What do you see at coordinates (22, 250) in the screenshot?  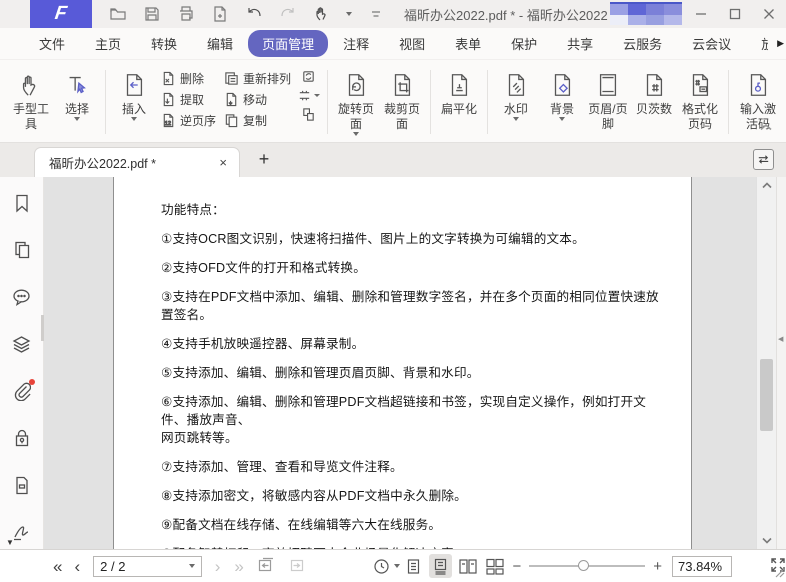 I see `pages-icon` at bounding box center [22, 250].